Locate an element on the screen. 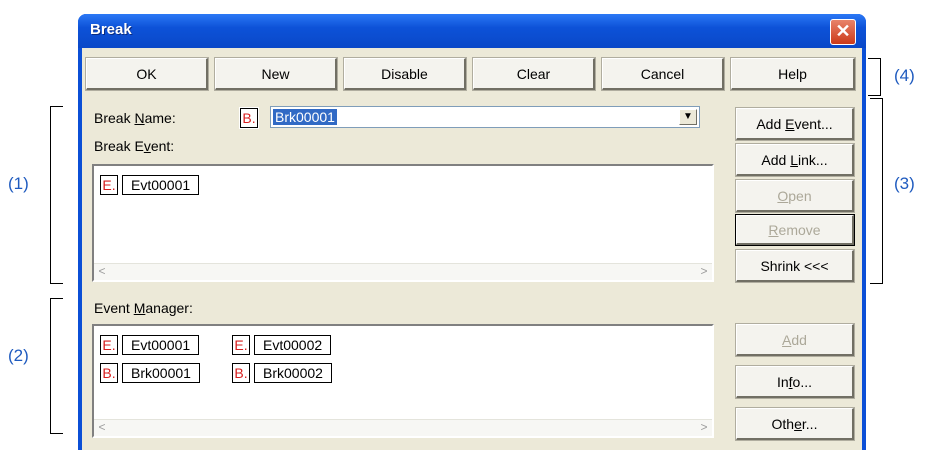 The height and width of the screenshot is (450, 926). event-manager-label: Event Manager: is located at coordinates (143, 308).